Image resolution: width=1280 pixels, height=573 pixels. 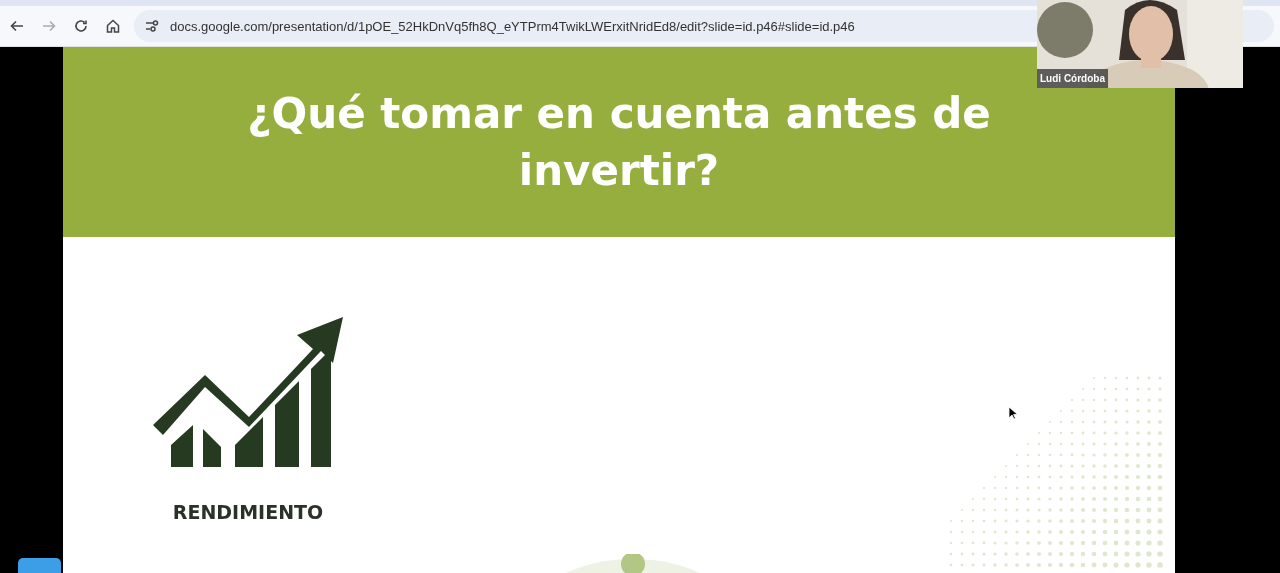 What do you see at coordinates (512, 26) in the screenshot?
I see `url-text: docs.google.com/presentation/d/1pOE_52HkDnVq5fh8Q_eYTPrm4TwikLWErxitNridEd8/edit?slide=id.p46#slide=id.p46` at bounding box center [512, 26].